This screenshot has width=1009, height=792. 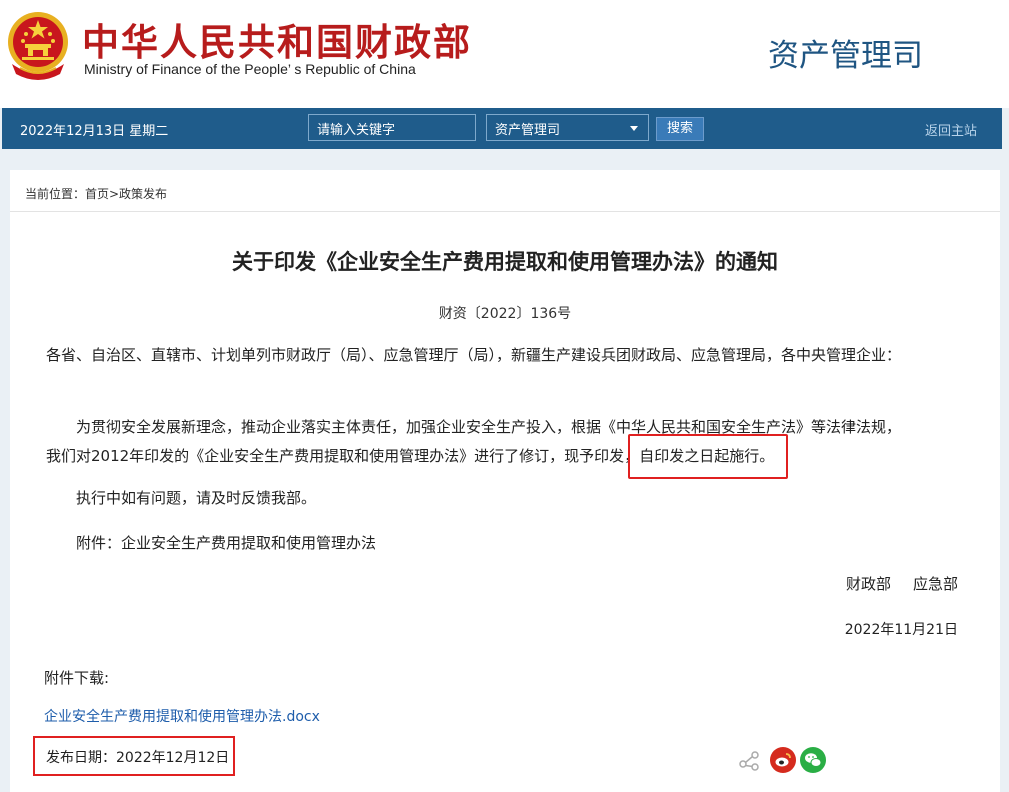 I want to click on share-icon, so click(x=749, y=760).